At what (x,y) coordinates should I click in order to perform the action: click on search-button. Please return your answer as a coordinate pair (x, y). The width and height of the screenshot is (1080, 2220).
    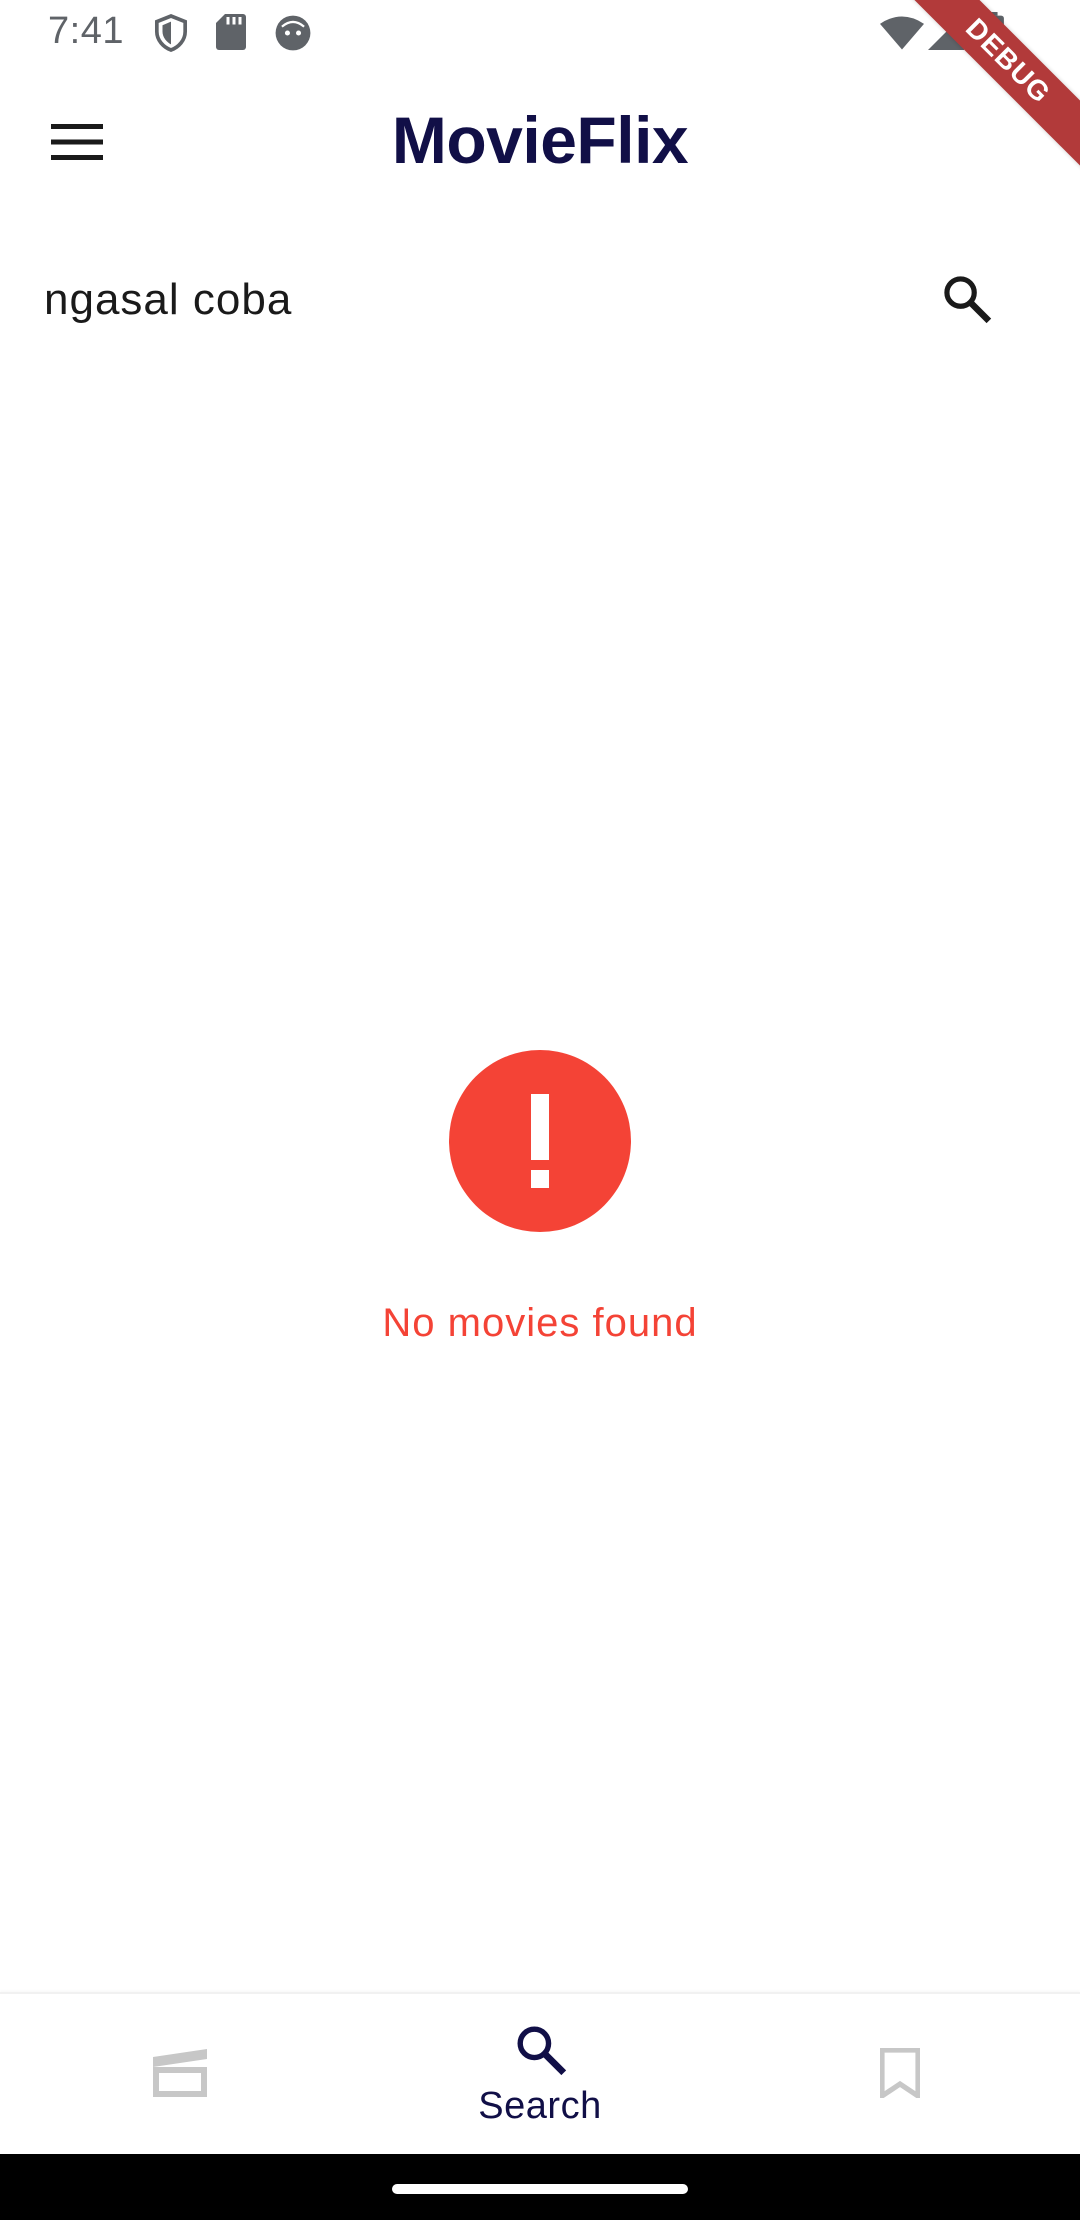
    Looking at the image, I should click on (966, 300).